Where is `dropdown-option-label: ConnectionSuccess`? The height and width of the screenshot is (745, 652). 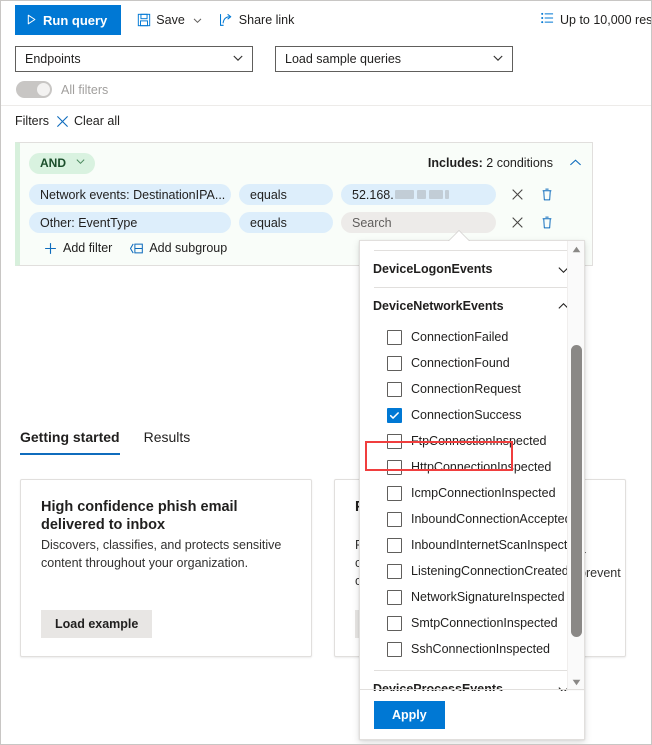 dropdown-option-label: ConnectionSuccess is located at coordinates (466, 415).